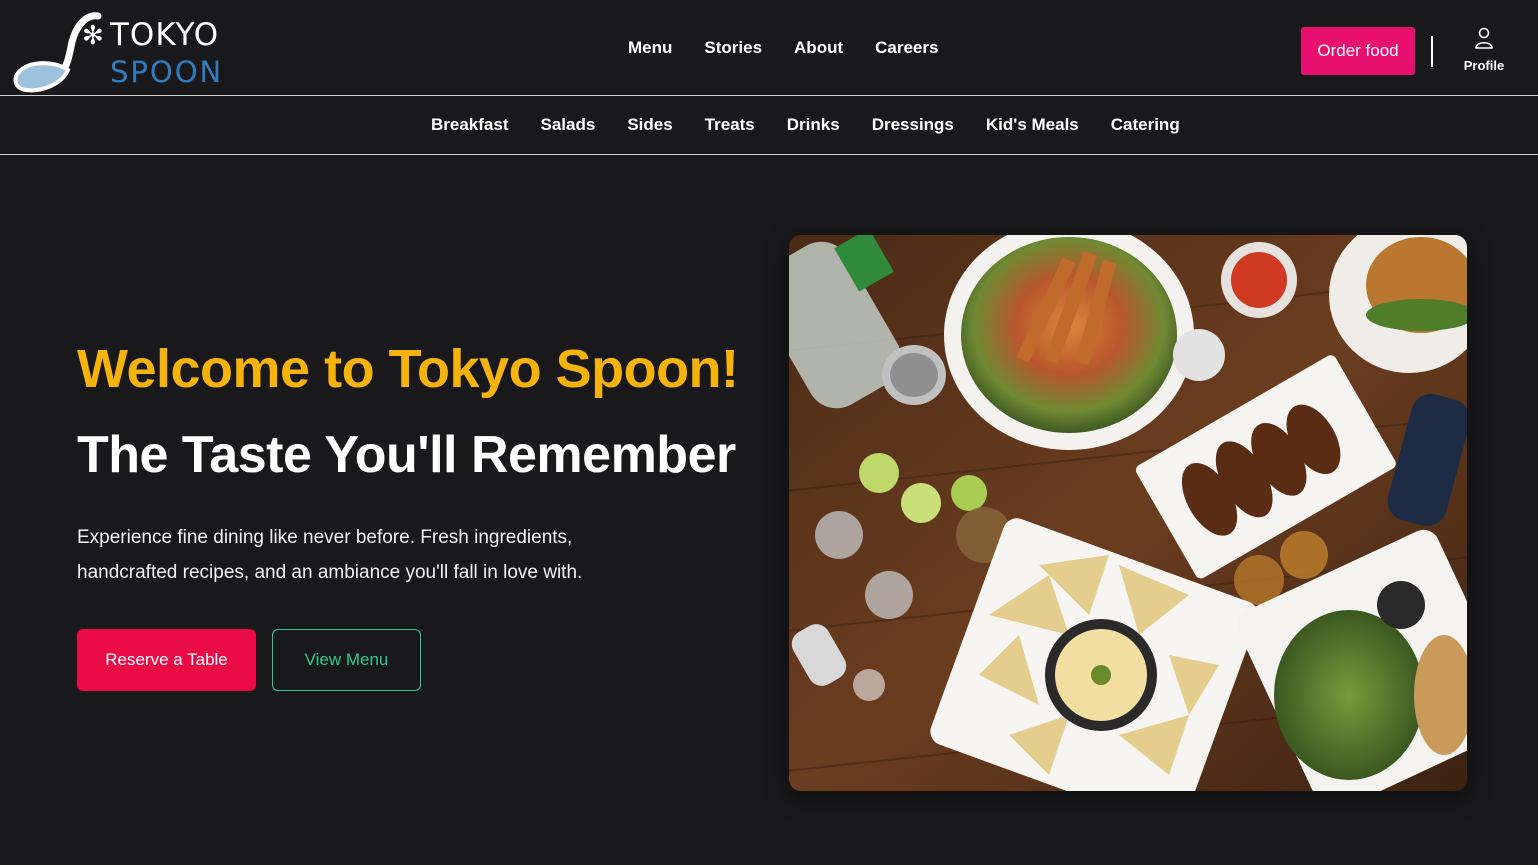 The width and height of the screenshot is (1538, 865). I want to click on category-breakfast: Breakfast, so click(470, 125).